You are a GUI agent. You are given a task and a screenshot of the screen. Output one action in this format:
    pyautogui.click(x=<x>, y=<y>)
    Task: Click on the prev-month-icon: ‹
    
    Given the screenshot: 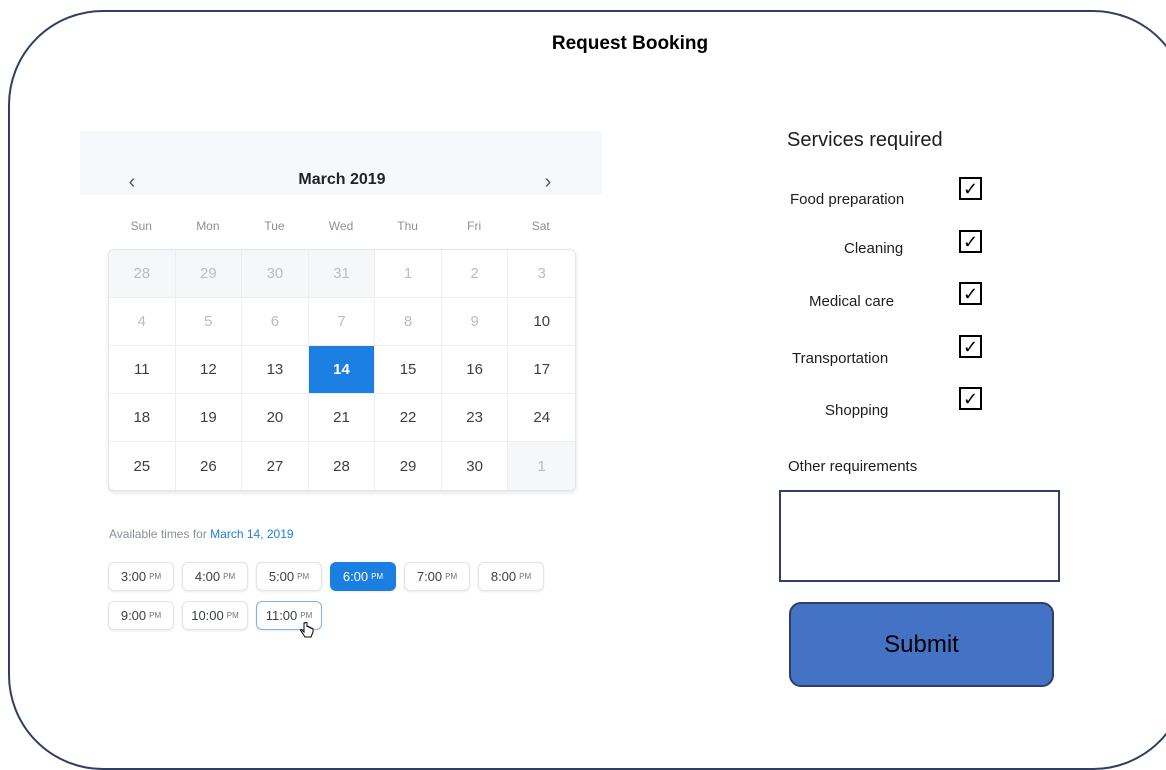 What is the action you would take?
    pyautogui.click(x=132, y=182)
    